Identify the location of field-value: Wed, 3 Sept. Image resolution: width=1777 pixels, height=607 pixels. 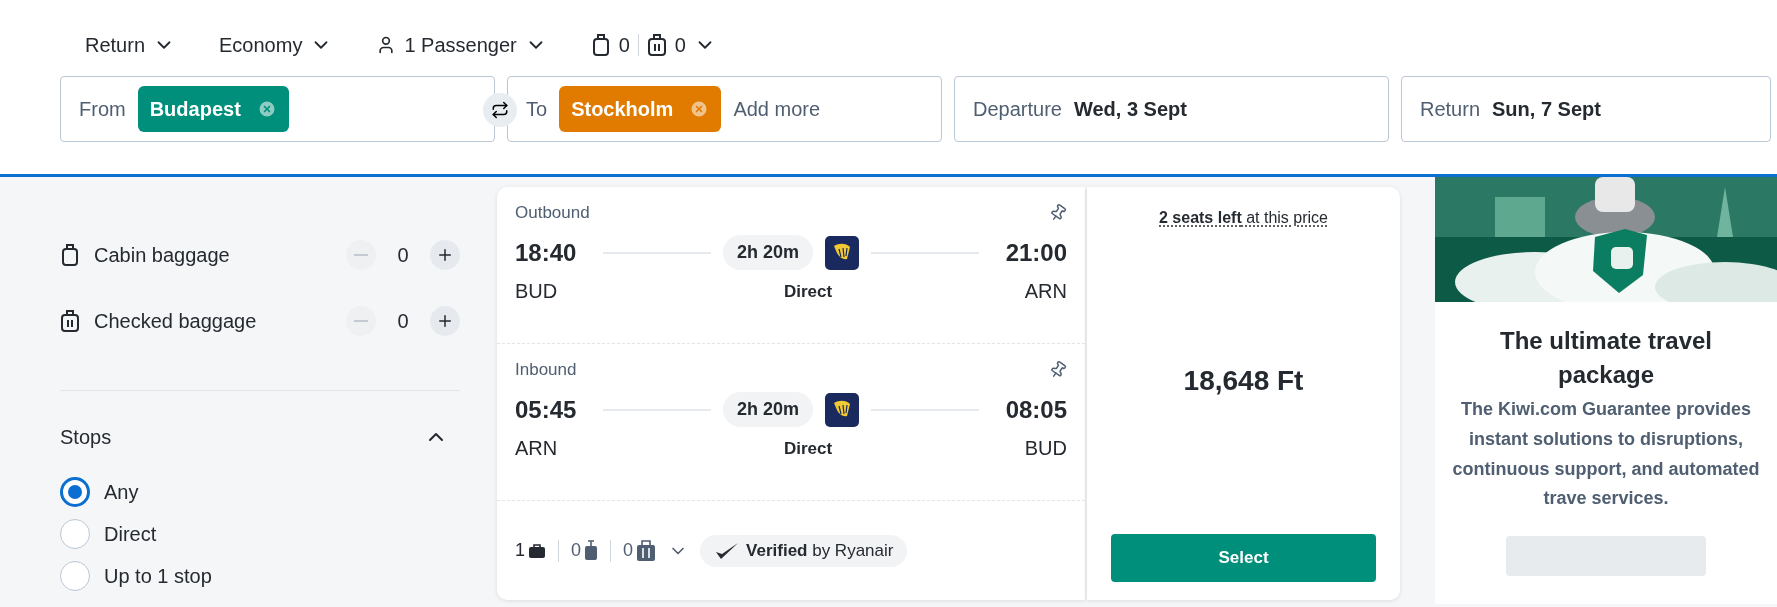
(1130, 109).